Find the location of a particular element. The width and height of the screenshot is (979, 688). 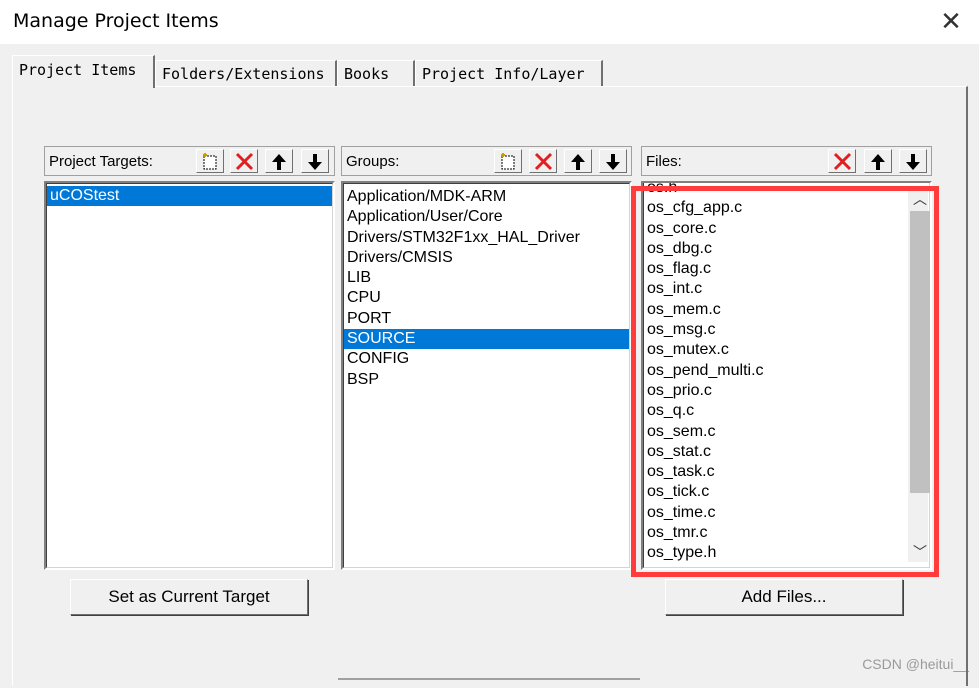

close-button: ✕ is located at coordinates (951, 22).